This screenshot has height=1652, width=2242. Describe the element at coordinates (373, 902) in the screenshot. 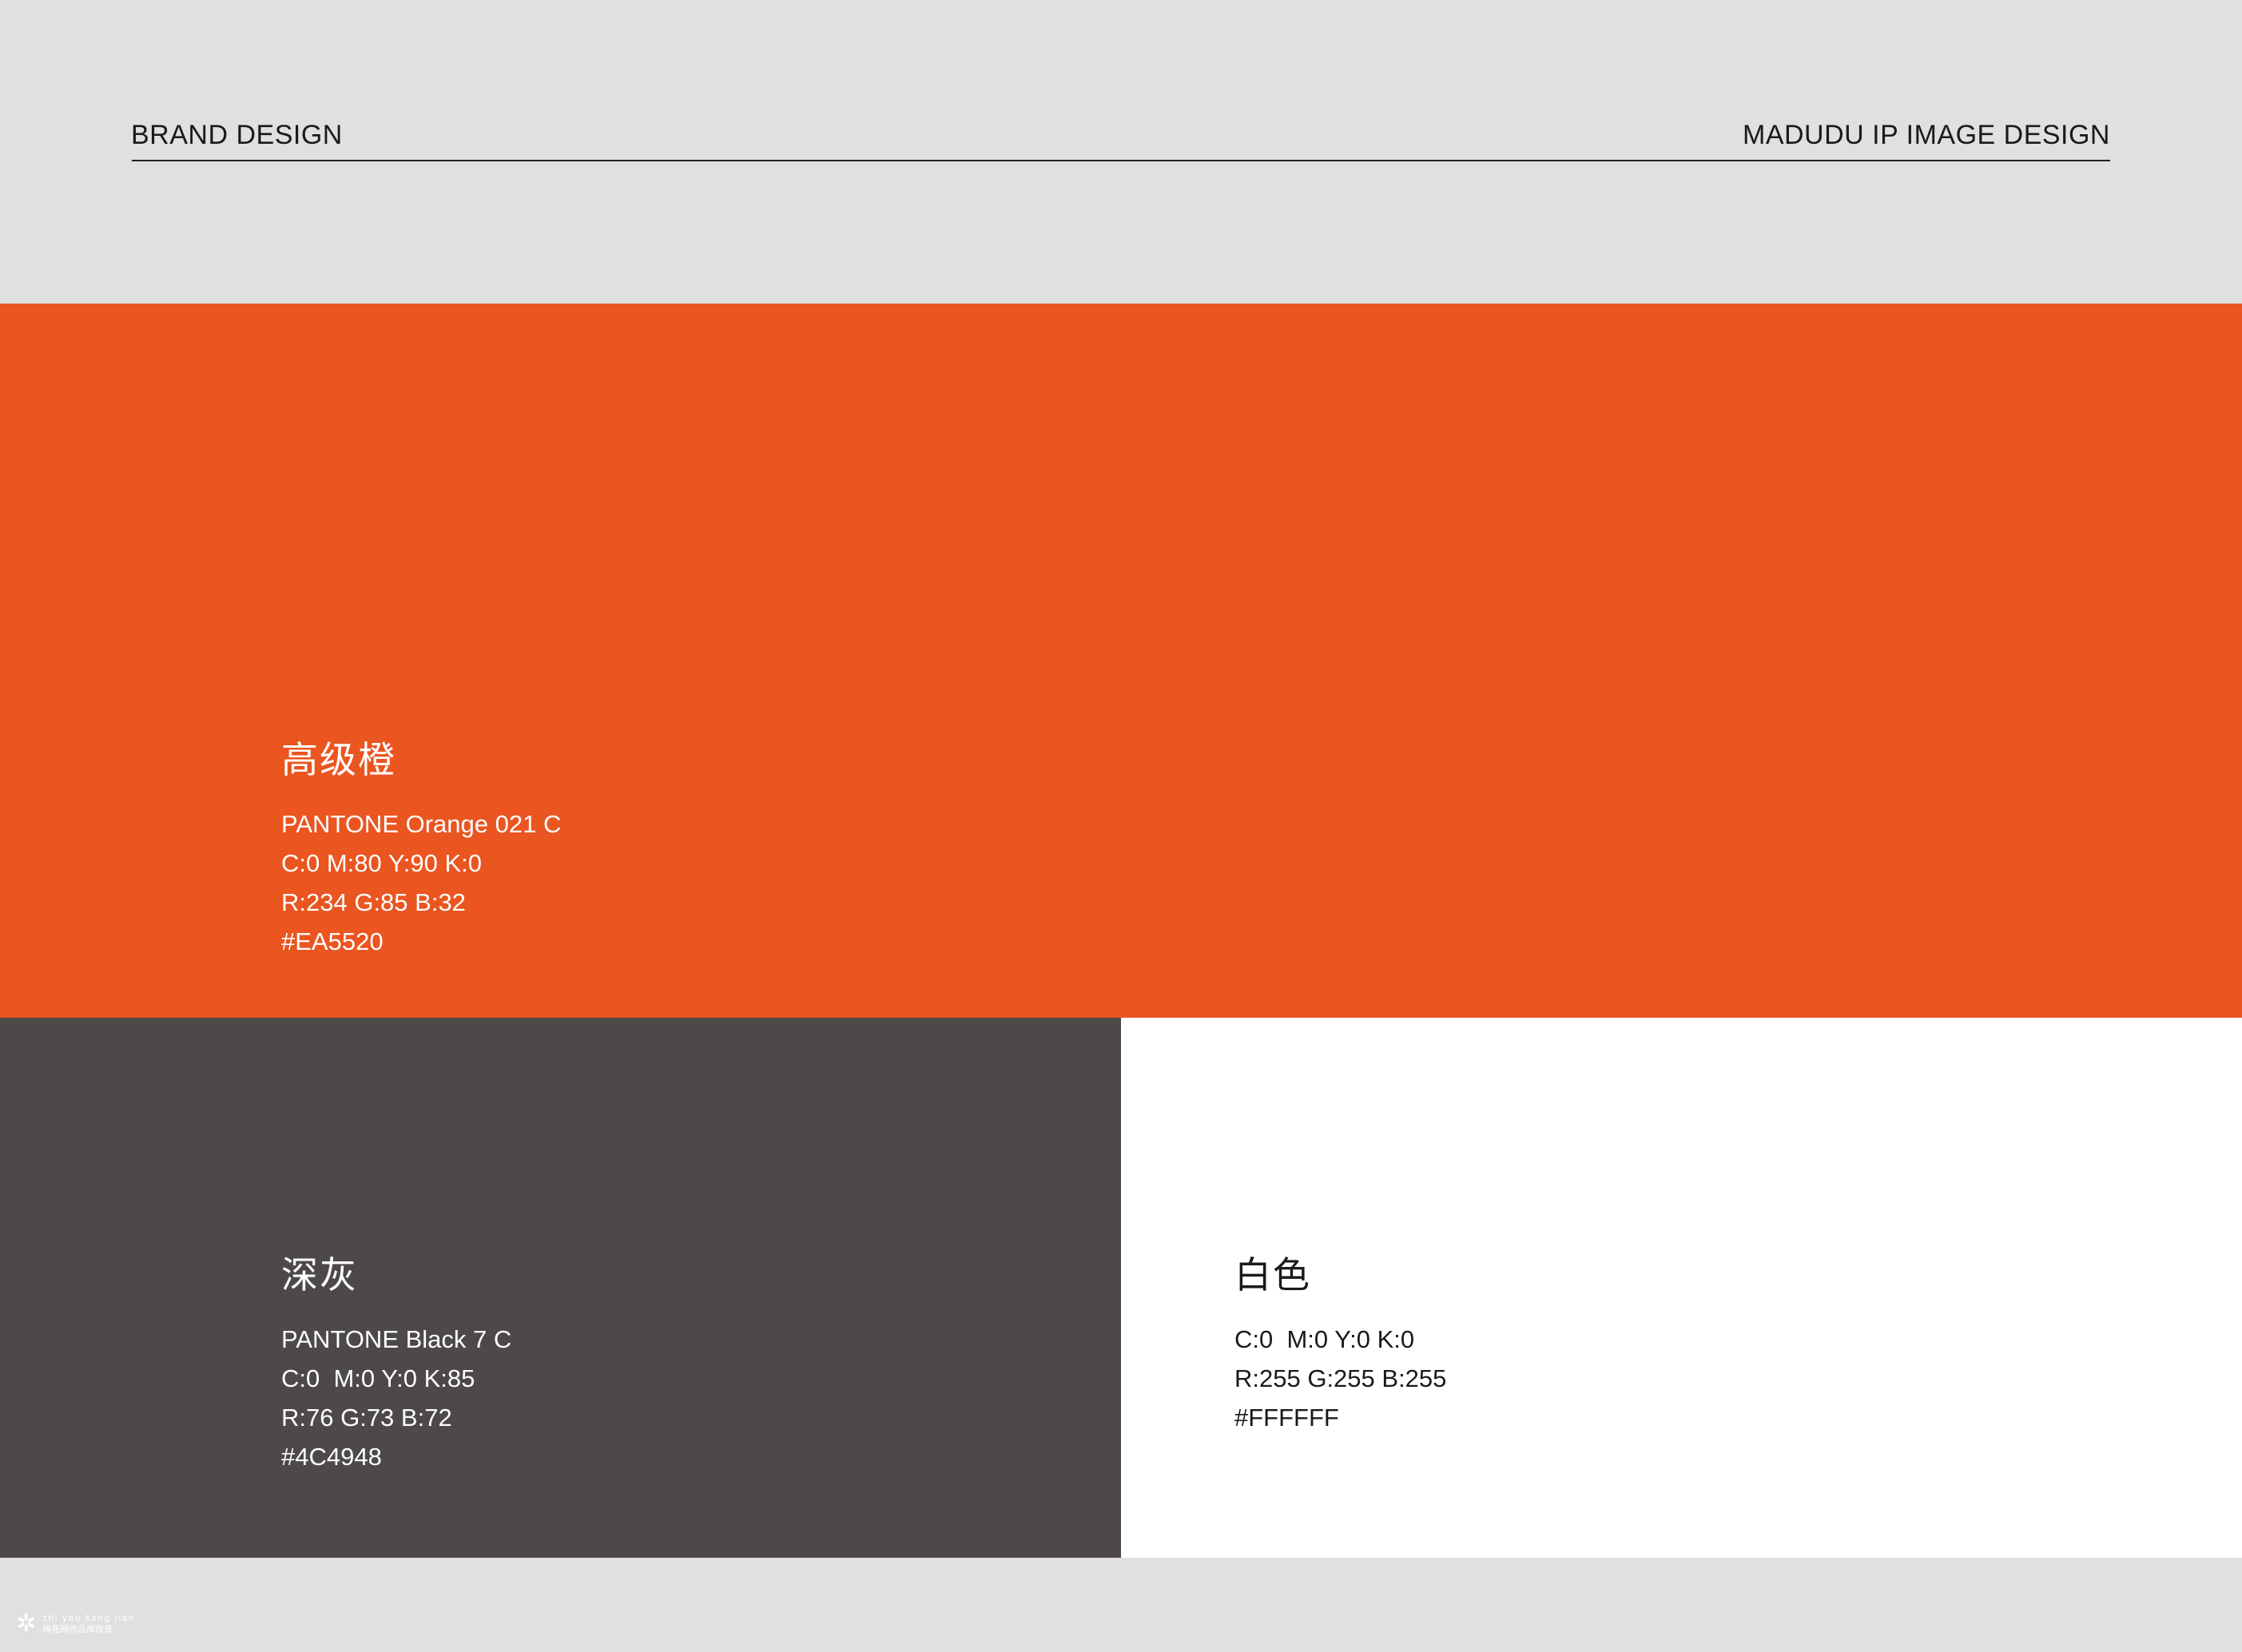

I see `orange-rgb: R:234 G:85 B:32` at that location.